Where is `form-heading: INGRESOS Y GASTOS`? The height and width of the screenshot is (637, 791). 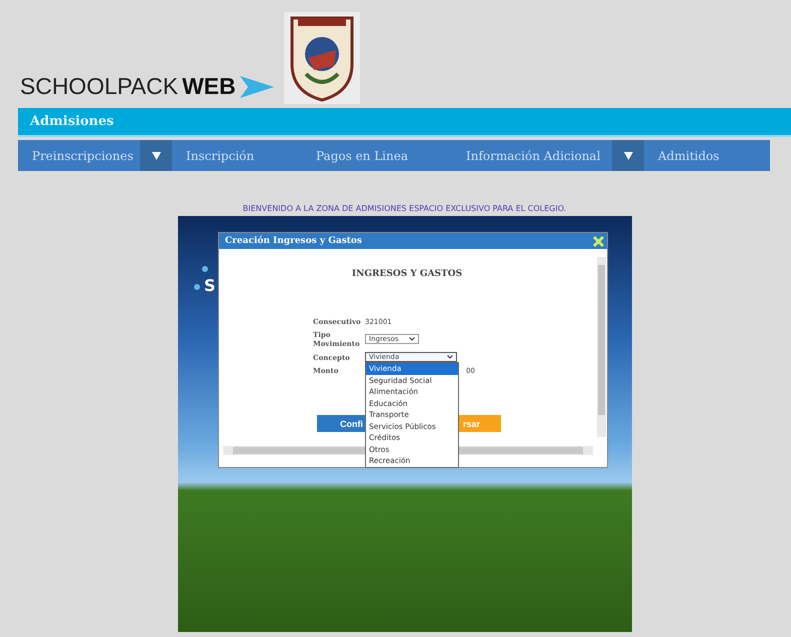
form-heading: INGRESOS Y GASTOS is located at coordinates (407, 274).